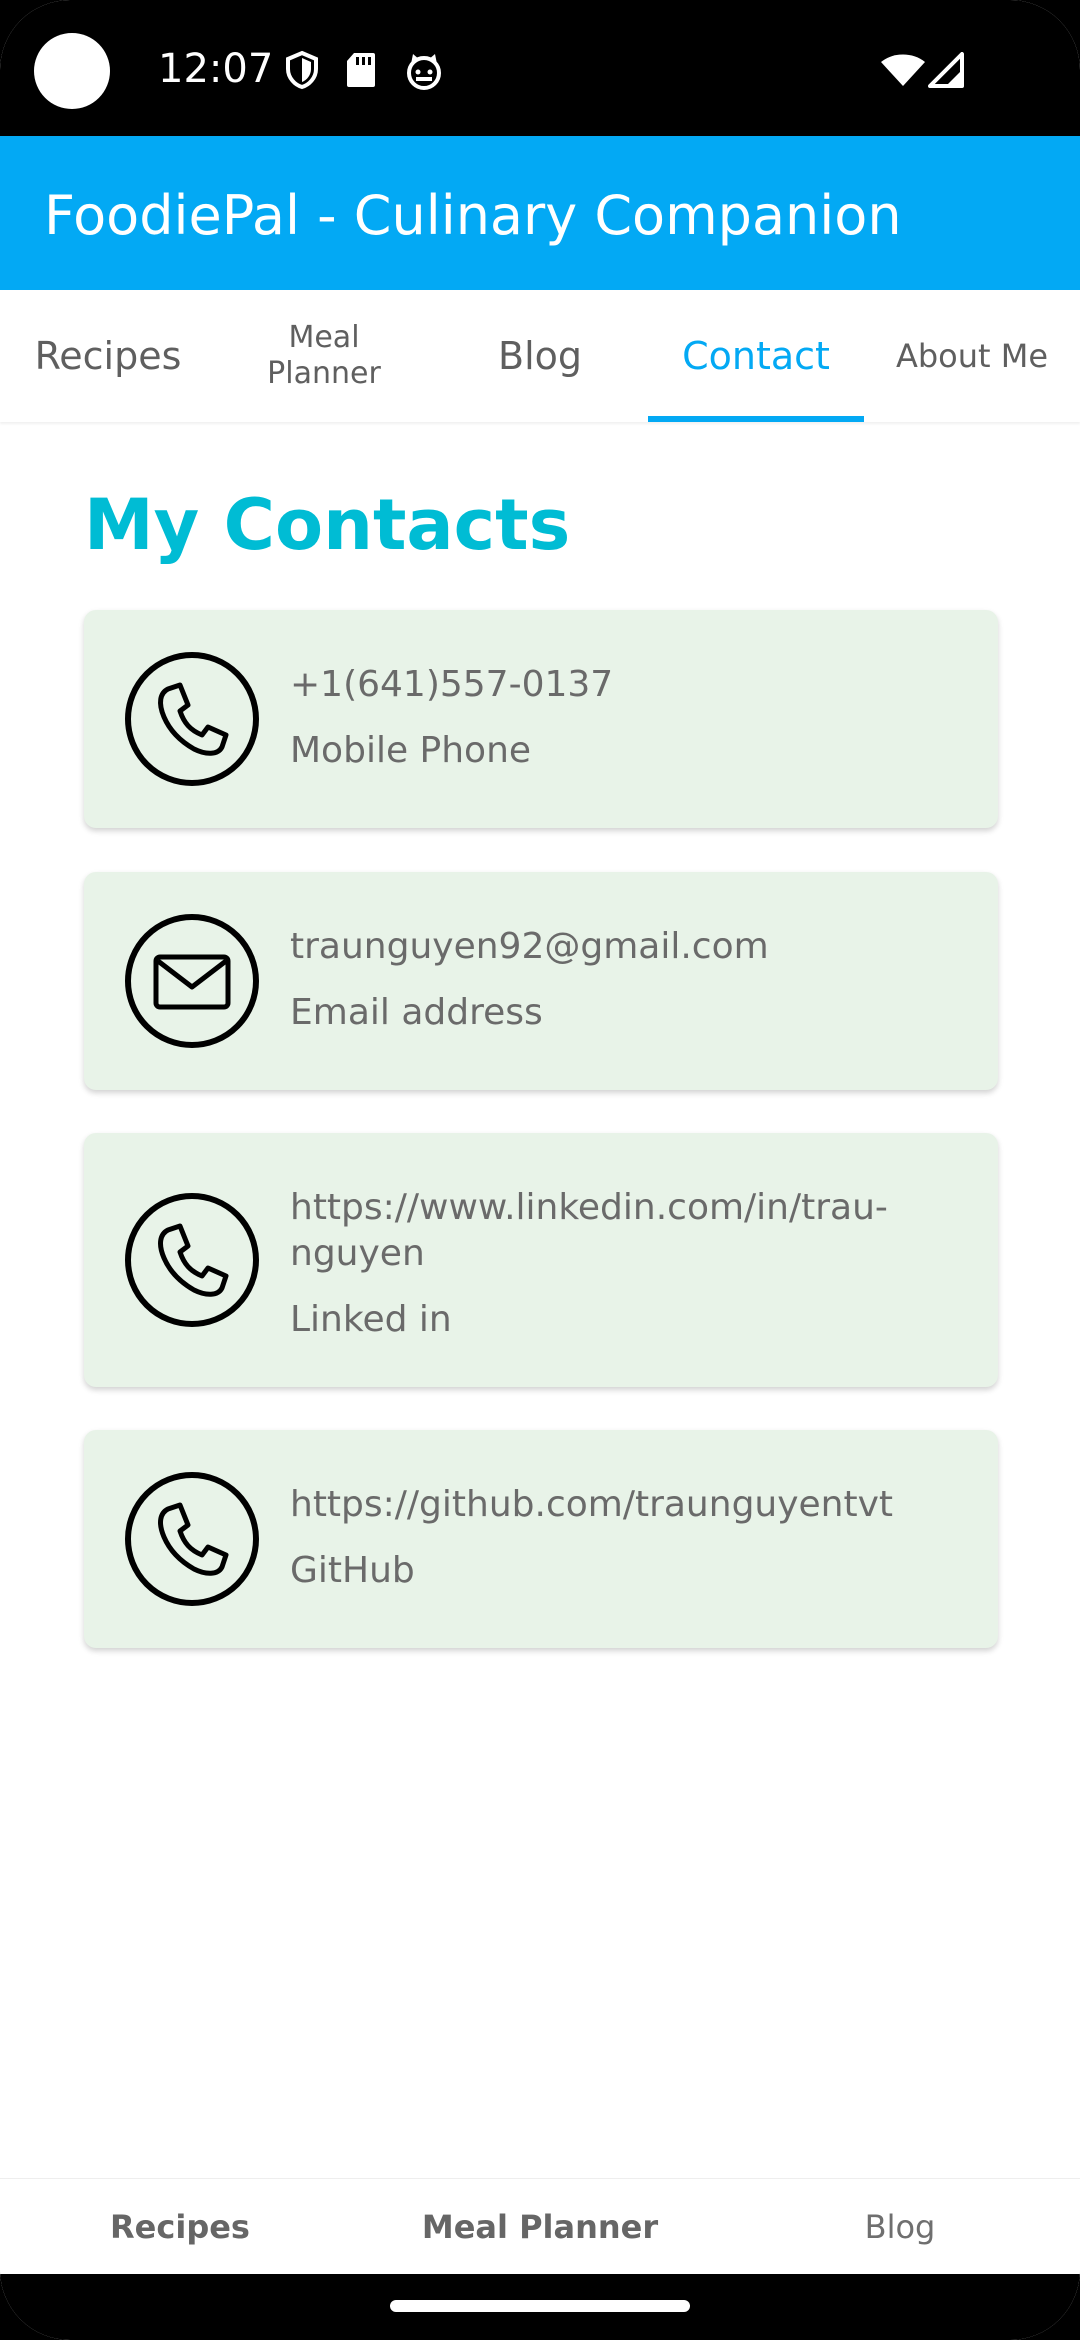  Describe the element at coordinates (216, 69) in the screenshot. I see `status-time: 12:07` at that location.